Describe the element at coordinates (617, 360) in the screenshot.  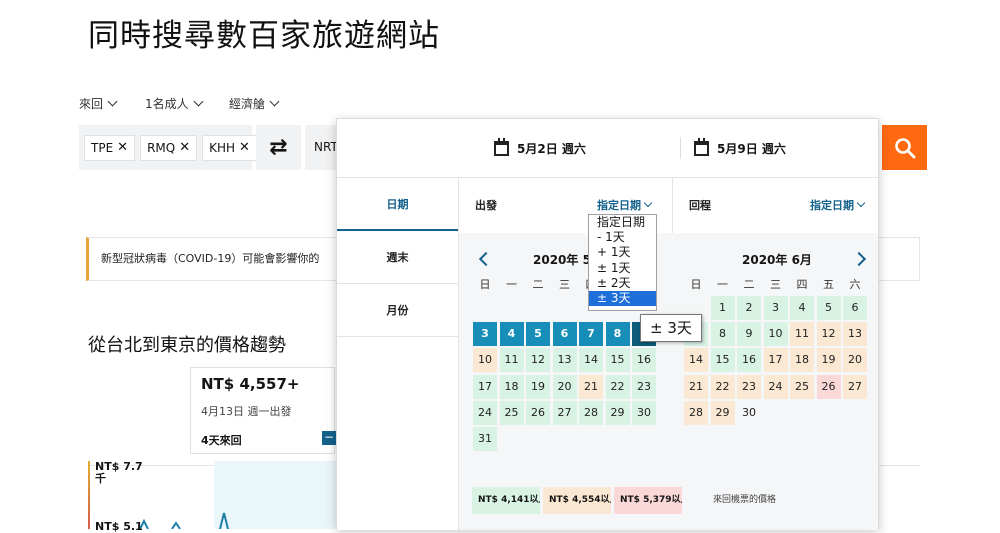
I see `may-day-cell: 15` at that location.